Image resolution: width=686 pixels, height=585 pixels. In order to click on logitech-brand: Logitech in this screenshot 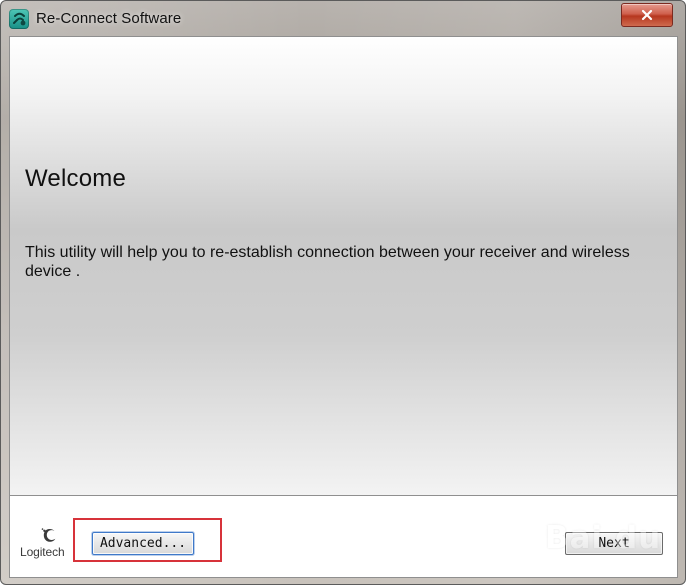, I will do `click(42, 552)`.